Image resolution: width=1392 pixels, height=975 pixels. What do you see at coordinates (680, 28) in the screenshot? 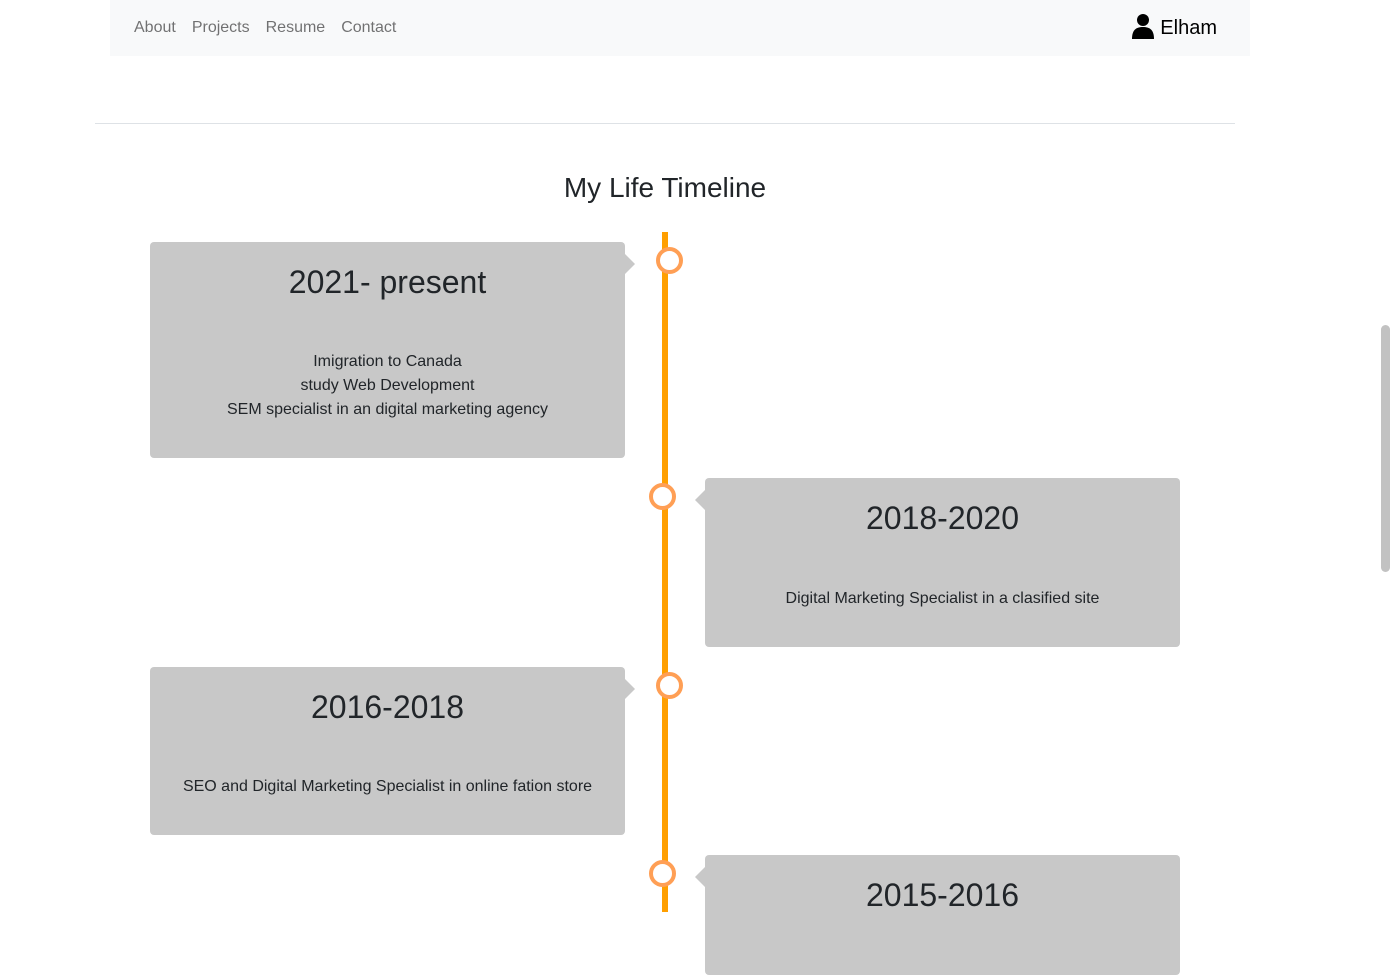
I see `navbar: About Projects Resume Contact Elham` at bounding box center [680, 28].